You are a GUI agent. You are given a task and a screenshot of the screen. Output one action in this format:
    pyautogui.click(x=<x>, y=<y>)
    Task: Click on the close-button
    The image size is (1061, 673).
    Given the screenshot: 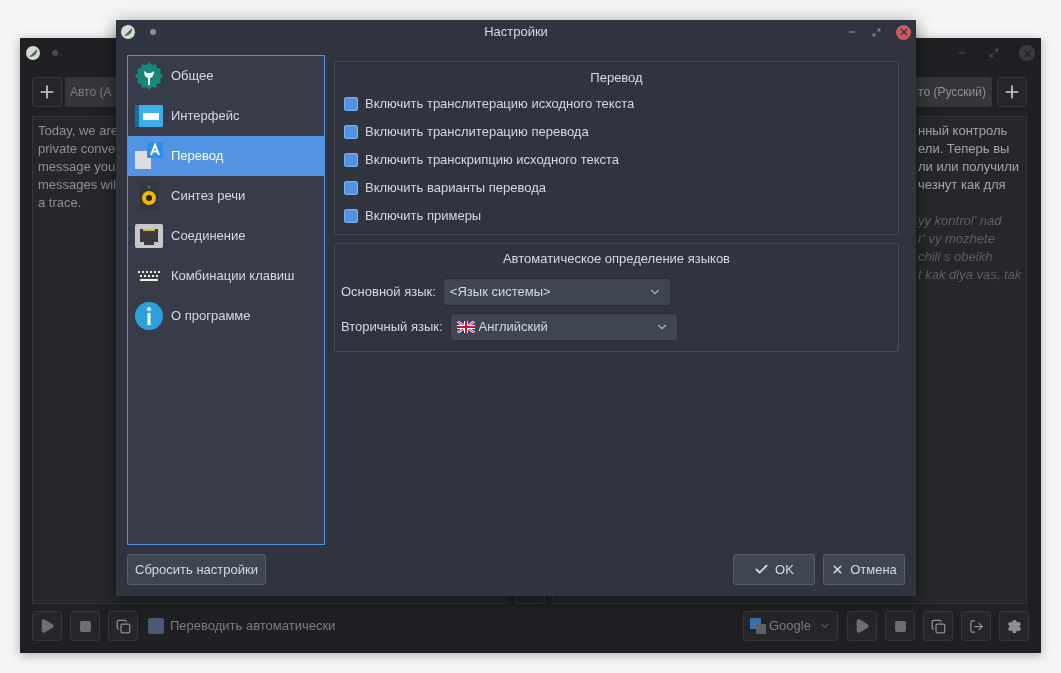 What is the action you would take?
    pyautogui.click(x=903, y=32)
    